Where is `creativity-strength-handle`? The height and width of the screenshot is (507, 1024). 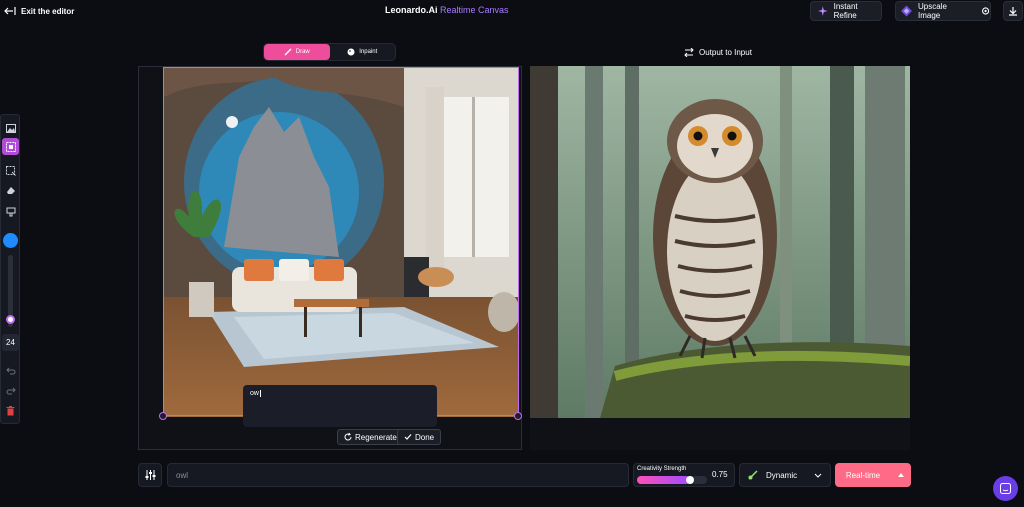 creativity-strength-handle is located at coordinates (689, 480).